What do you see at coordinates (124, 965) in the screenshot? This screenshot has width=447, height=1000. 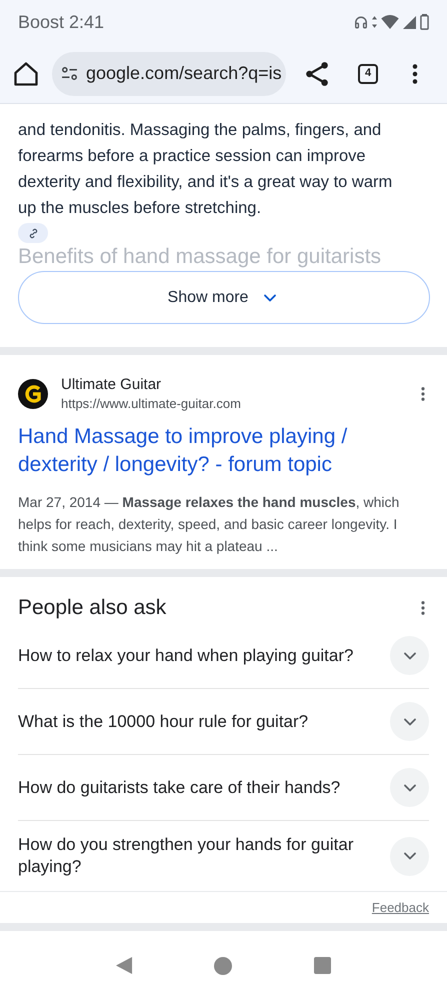 I see `back-button` at bounding box center [124, 965].